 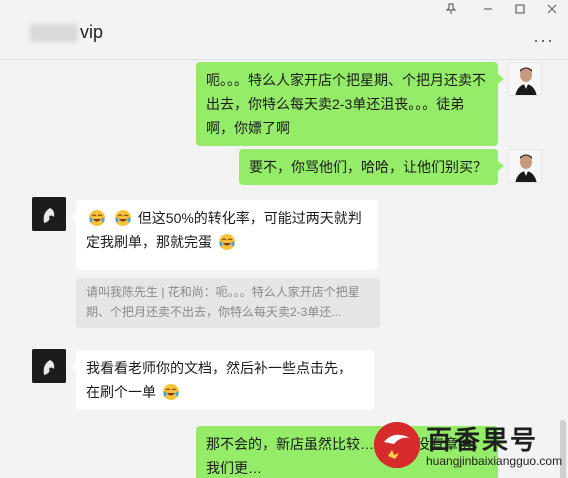 I want to click on close-icon, so click(x=552, y=11).